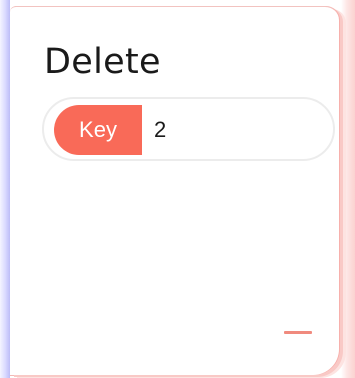 The width and height of the screenshot is (355, 378). What do you see at coordinates (5, 189) in the screenshot?
I see `background-window-edge` at bounding box center [5, 189].